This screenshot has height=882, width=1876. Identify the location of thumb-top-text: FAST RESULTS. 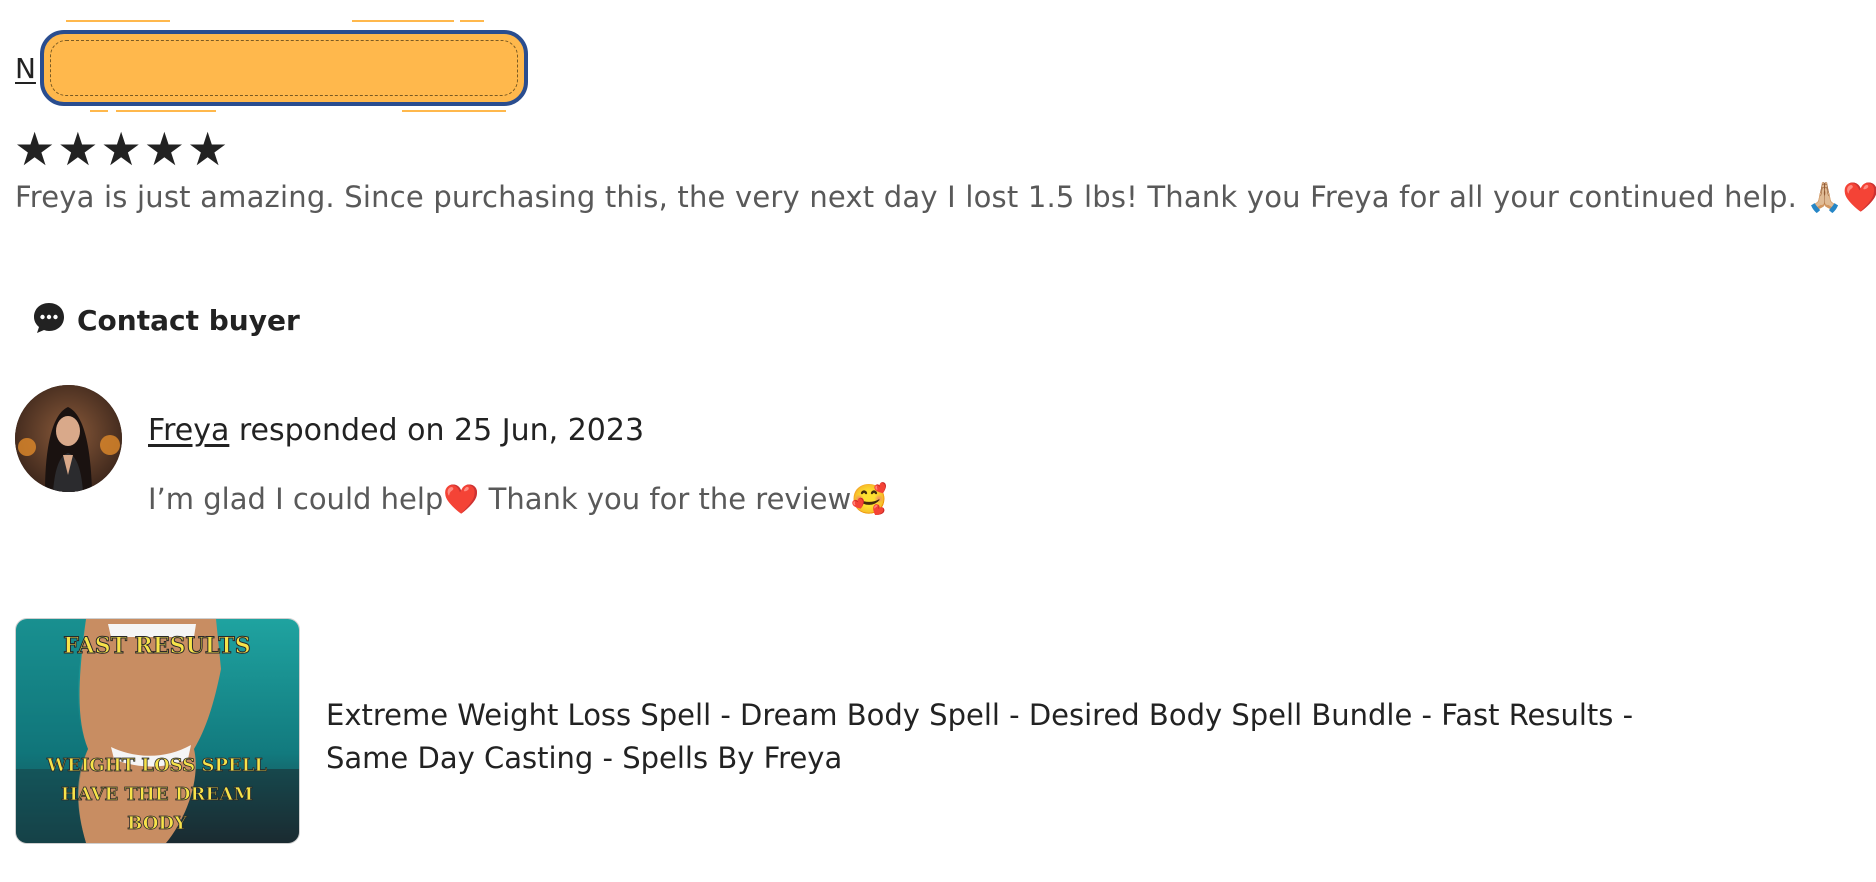
(156, 646).